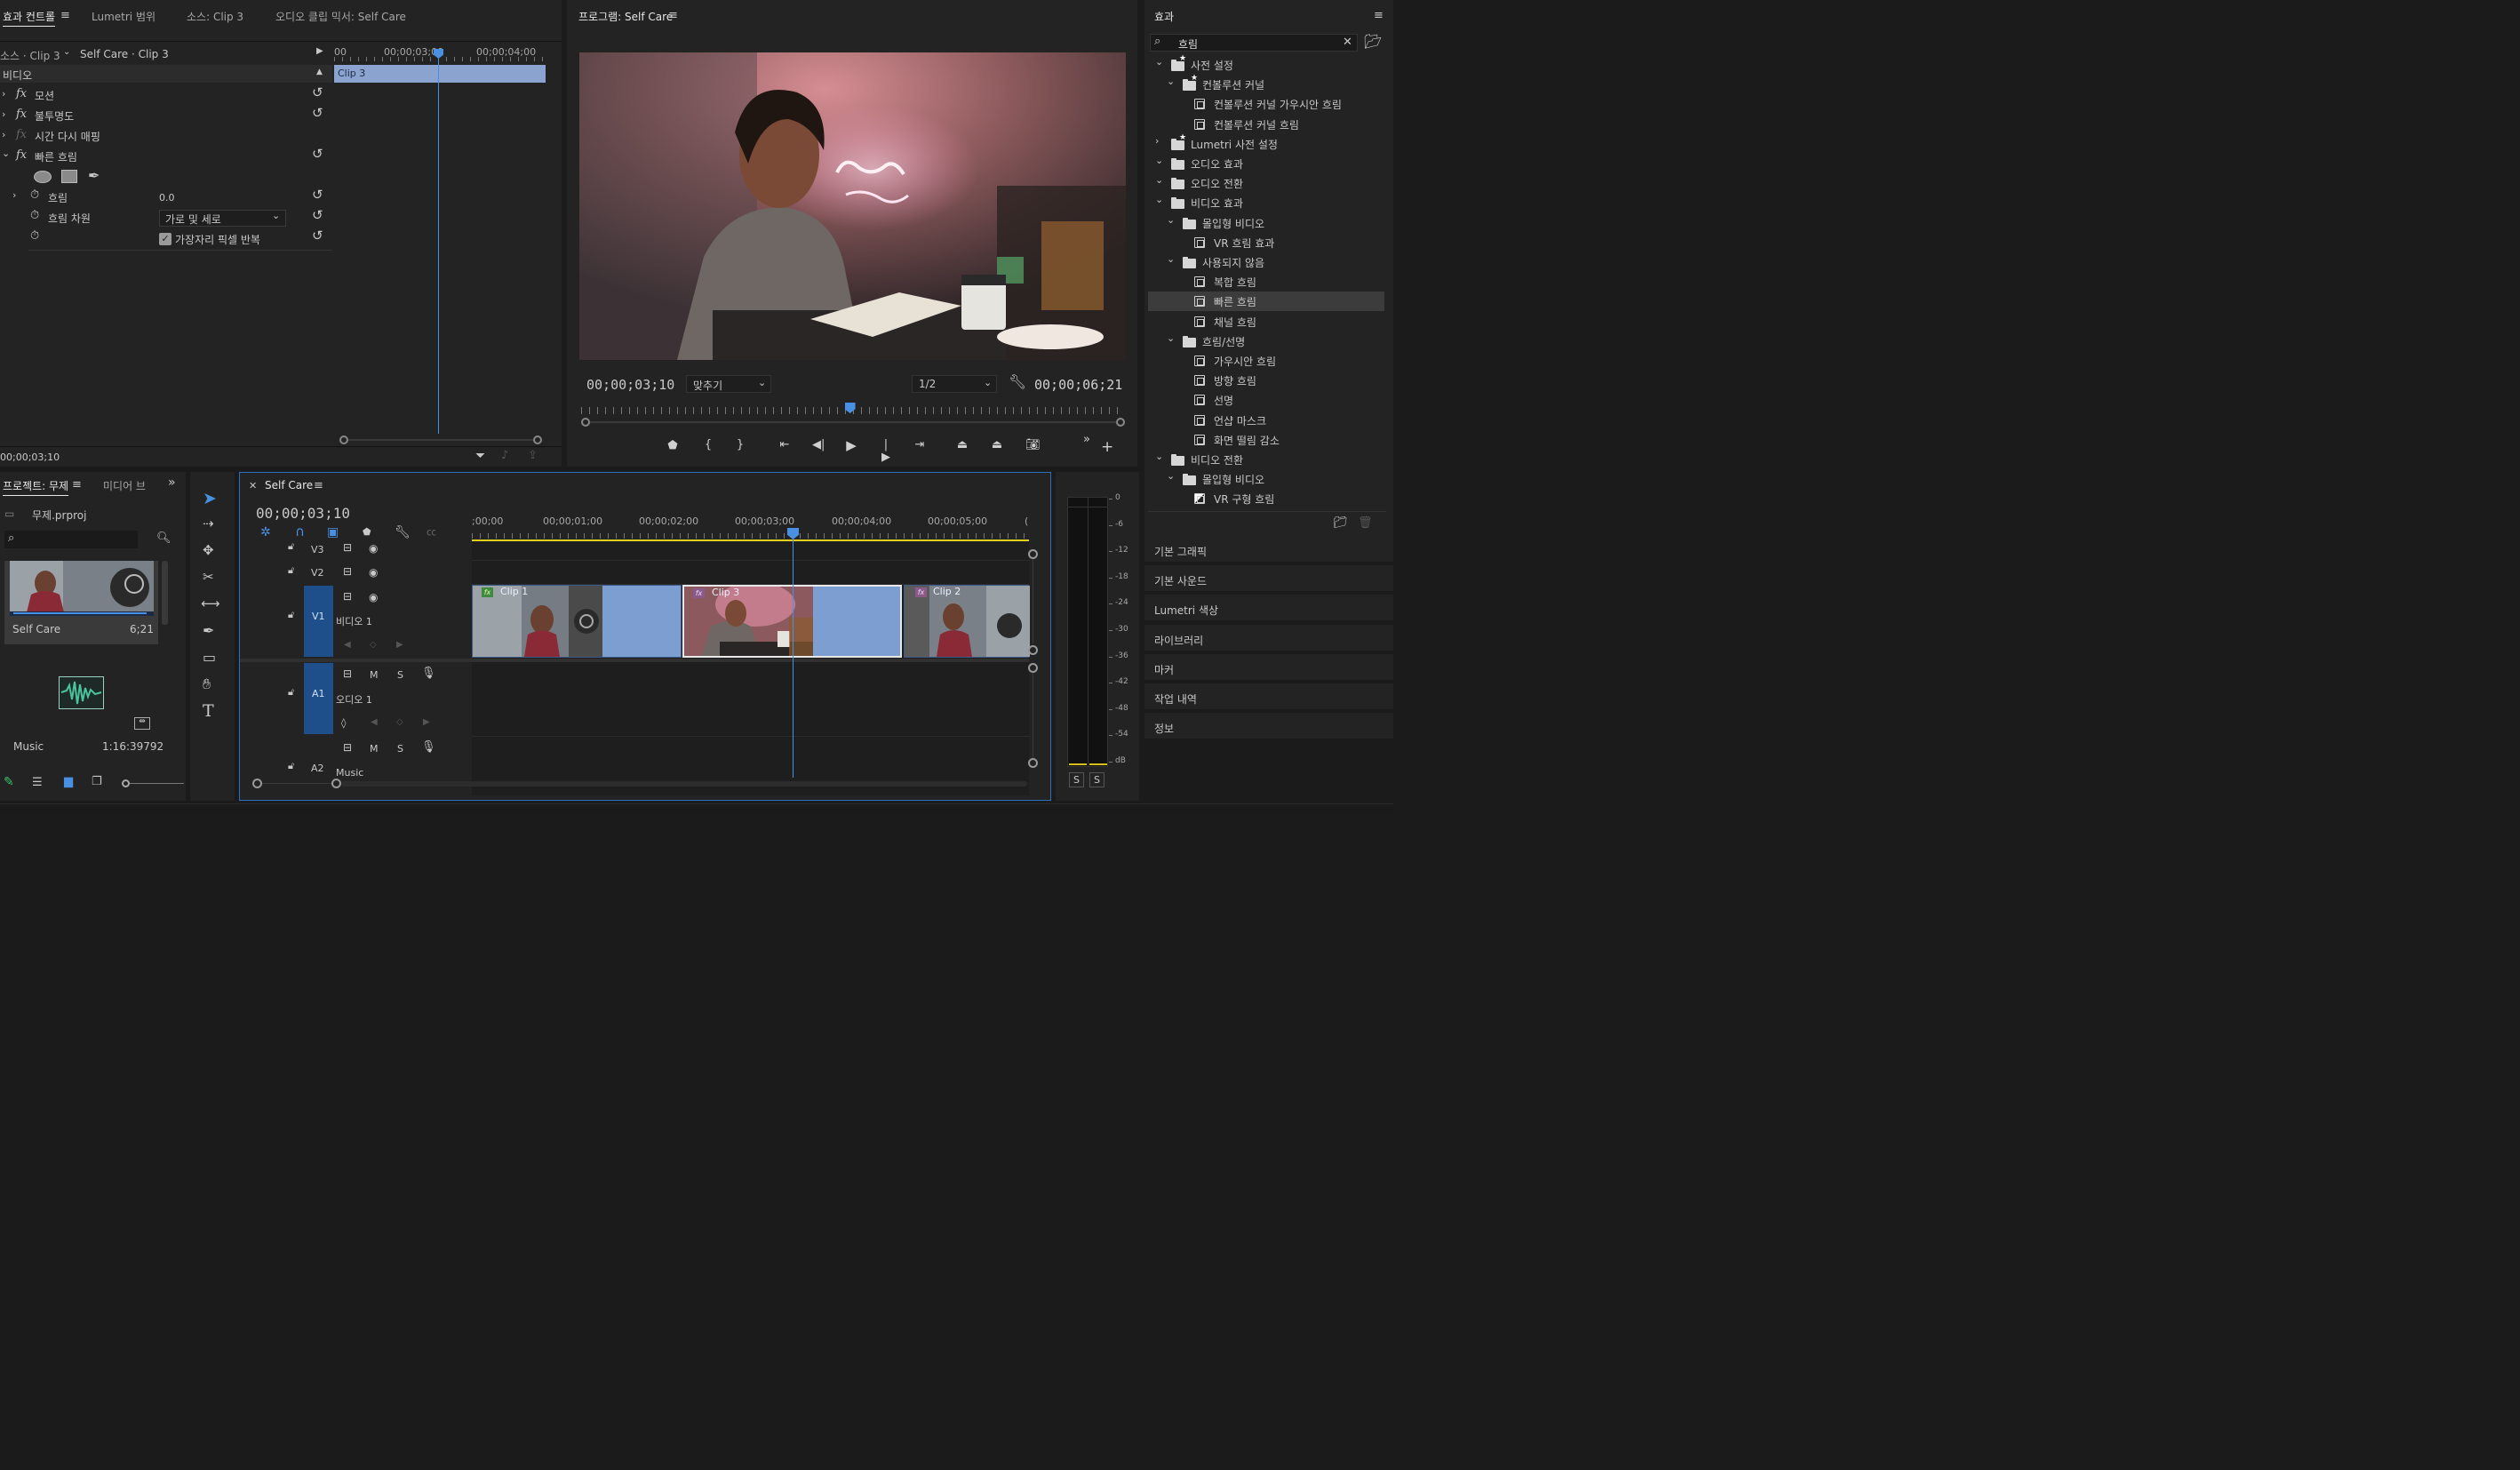  Describe the element at coordinates (1266, 243) in the screenshot. I see `effects-tree-item: VR 흐림 효과` at that location.